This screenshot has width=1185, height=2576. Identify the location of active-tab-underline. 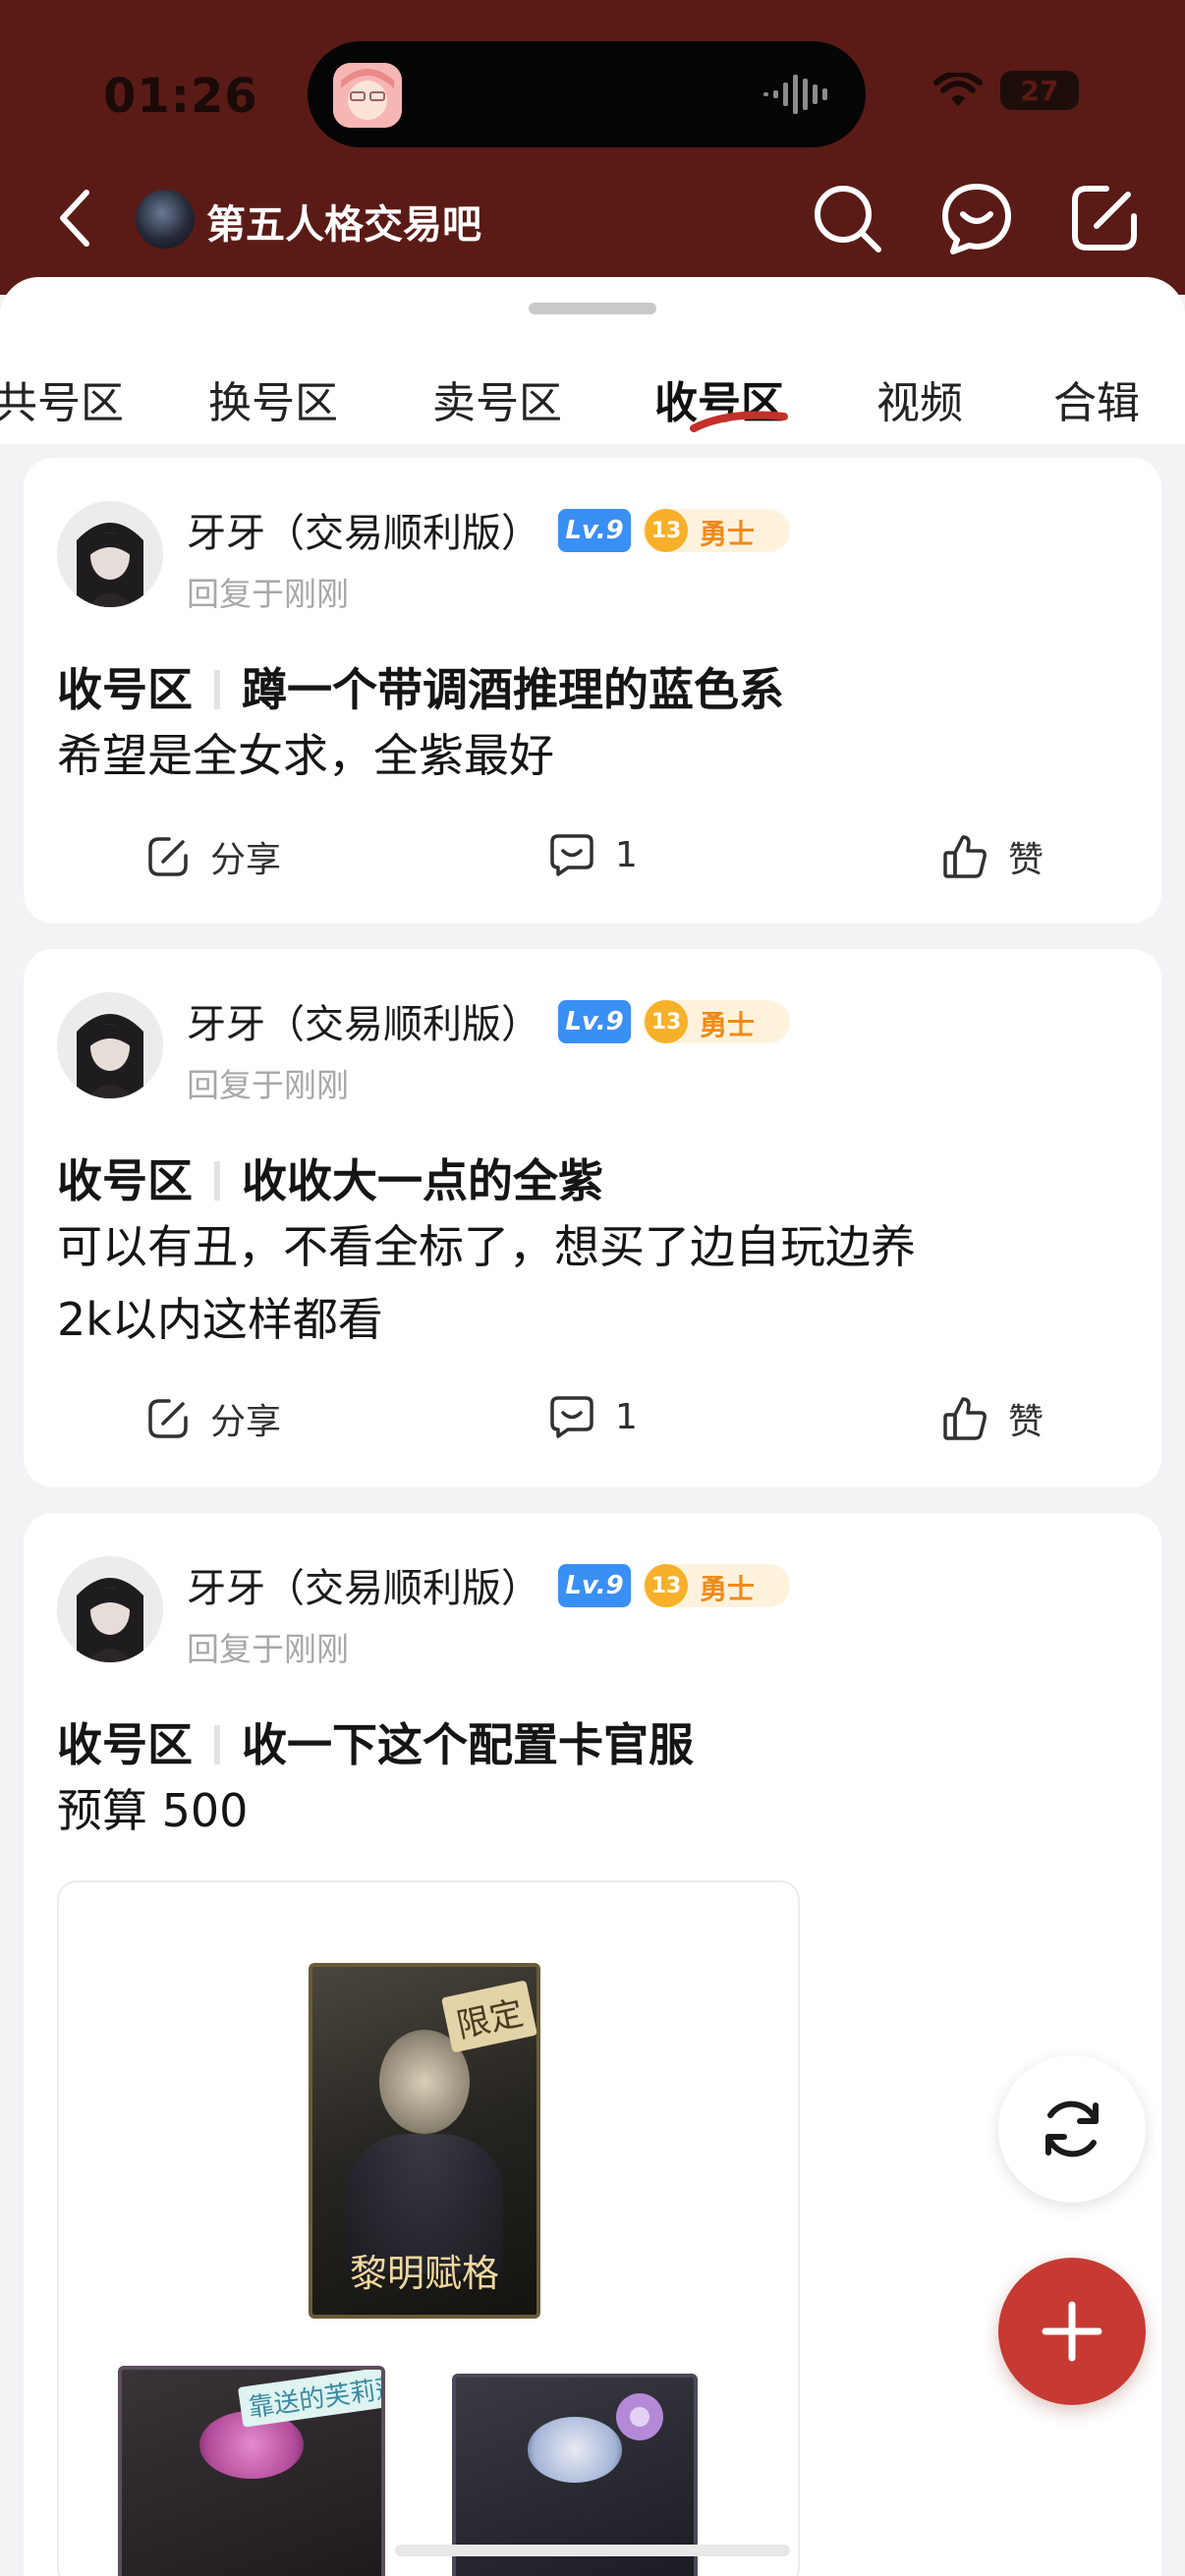
(739, 421).